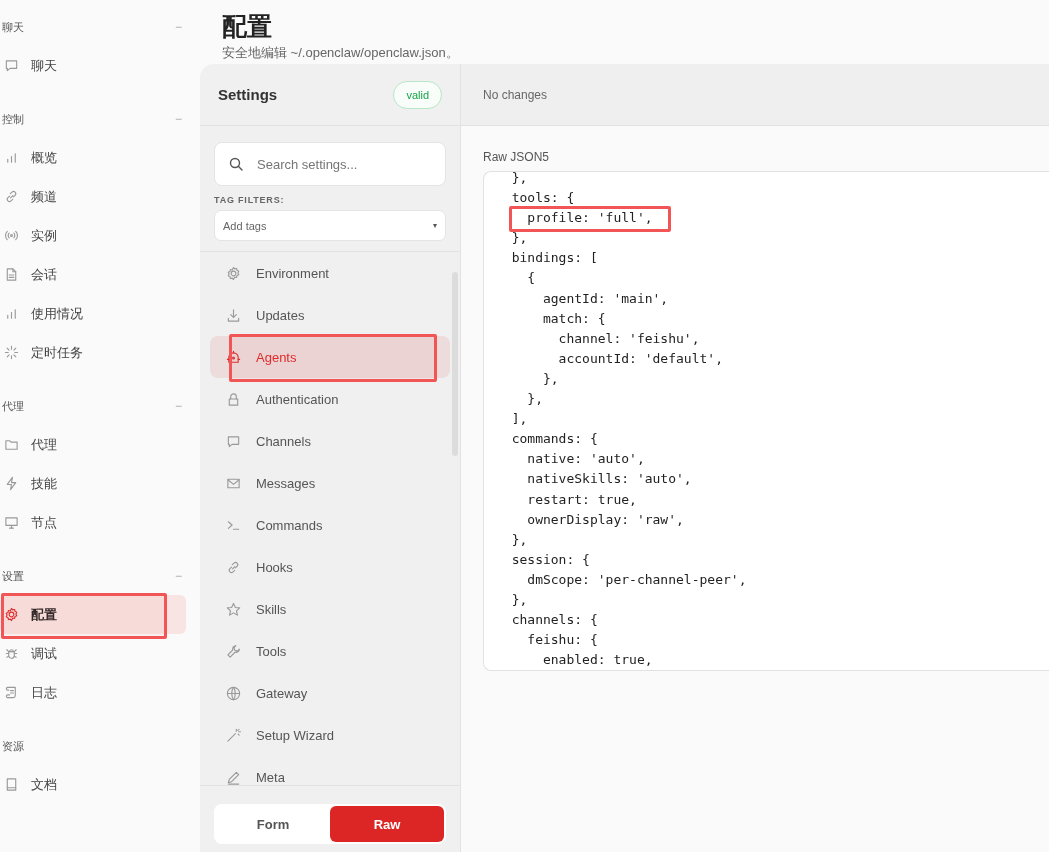 This screenshot has height=852, width=1049. I want to click on editor-label: Raw JSON5, so click(517, 157).